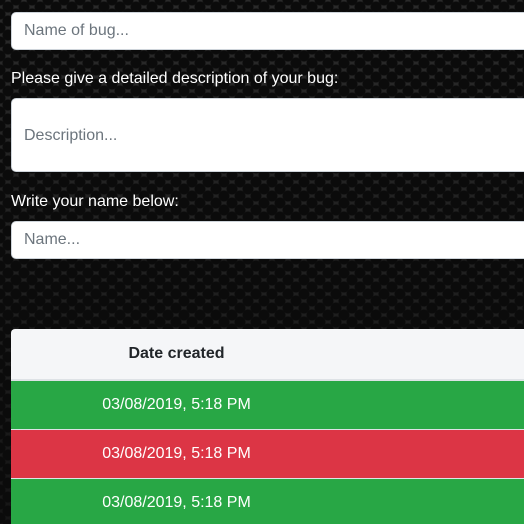 This screenshot has width=524, height=524. I want to click on bug-name-input, so click(267, 31).